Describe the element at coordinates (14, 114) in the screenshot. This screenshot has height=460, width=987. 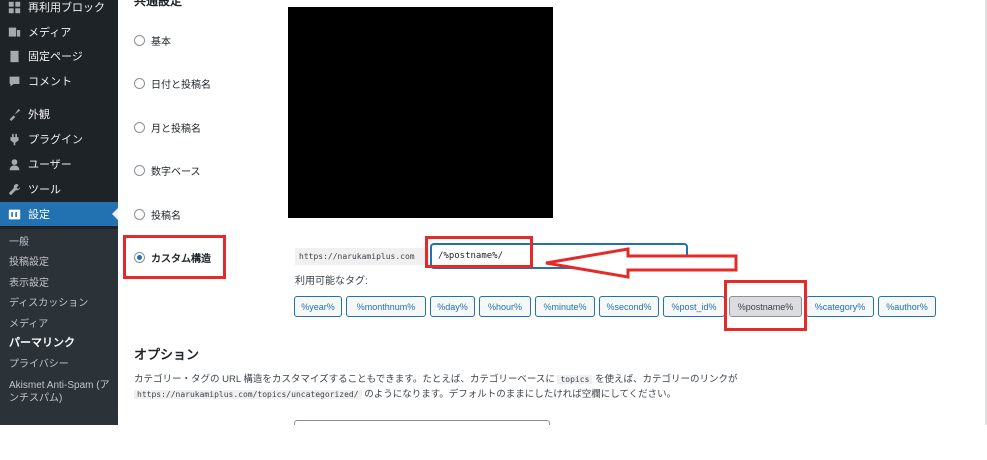
I see `appearance-icon` at that location.